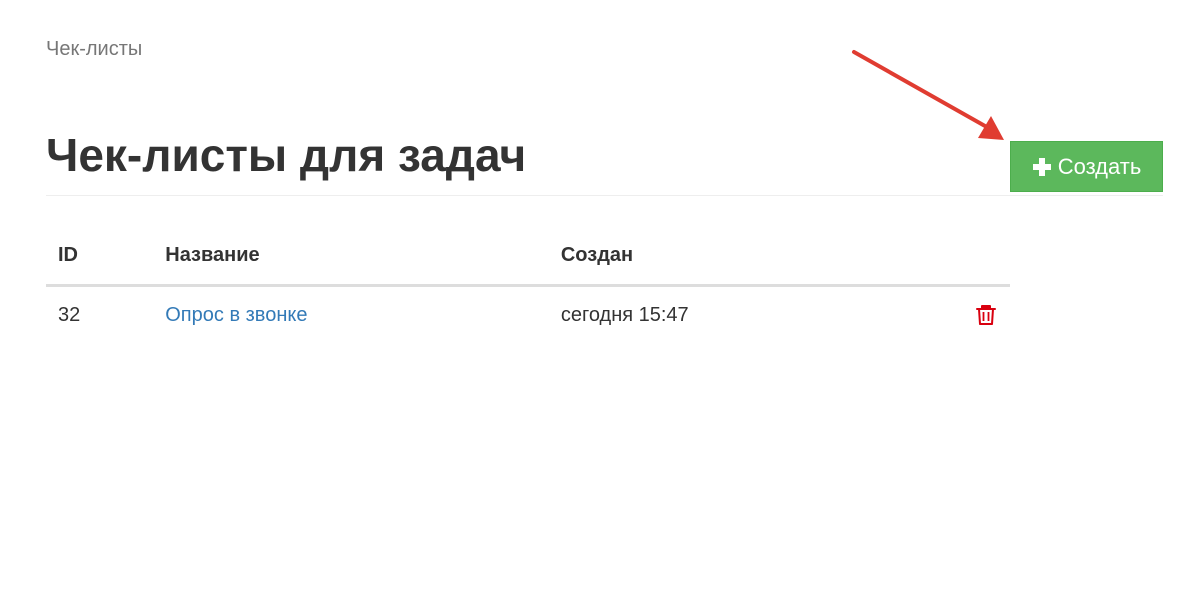 Image resolution: width=1195 pixels, height=615 pixels. Describe the element at coordinates (69, 314) in the screenshot. I see `cell-id: 32` at that location.